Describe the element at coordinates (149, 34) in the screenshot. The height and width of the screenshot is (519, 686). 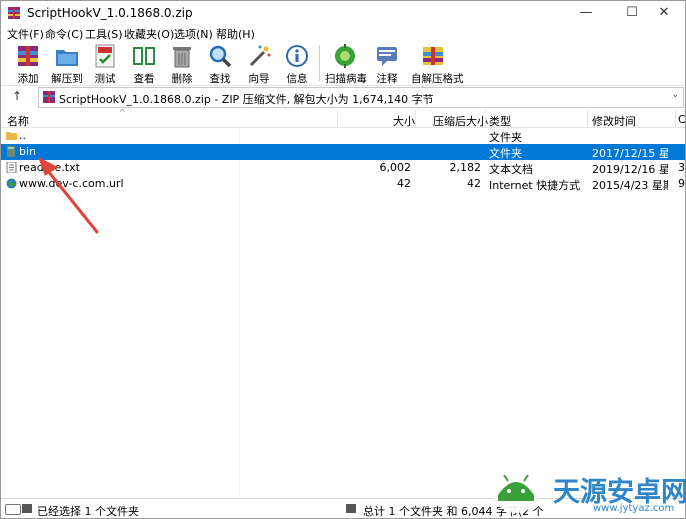
I see `menu-favorites: 收藏夹(O)` at that location.